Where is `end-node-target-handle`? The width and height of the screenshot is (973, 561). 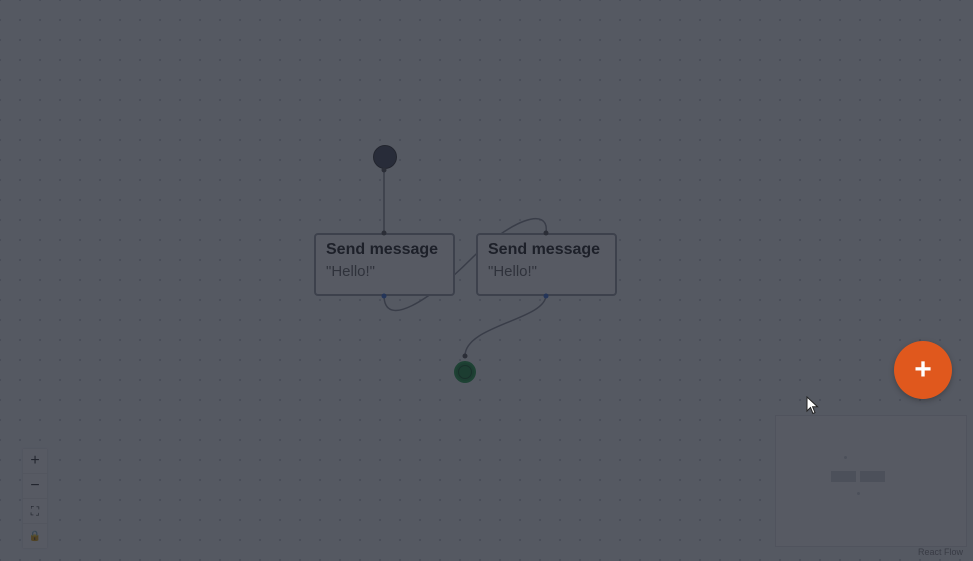 end-node-target-handle is located at coordinates (465, 356).